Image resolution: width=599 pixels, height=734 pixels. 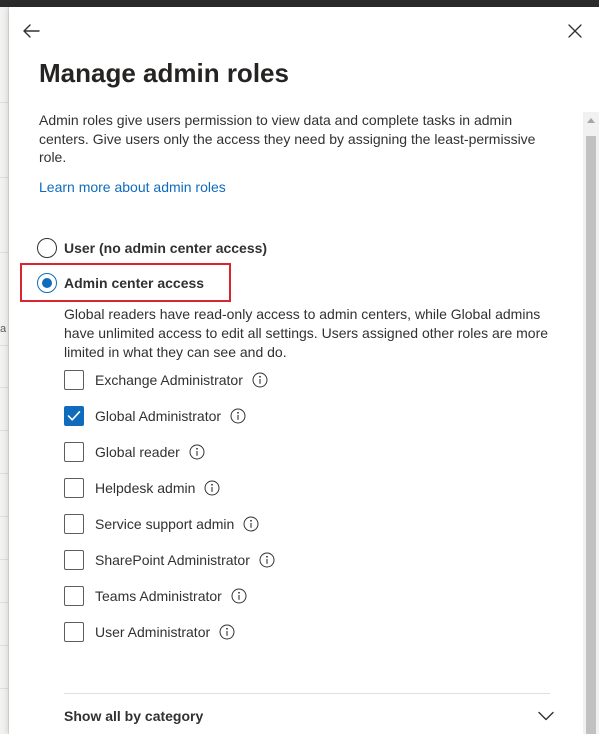 I want to click on close-icon, so click(x=575, y=31).